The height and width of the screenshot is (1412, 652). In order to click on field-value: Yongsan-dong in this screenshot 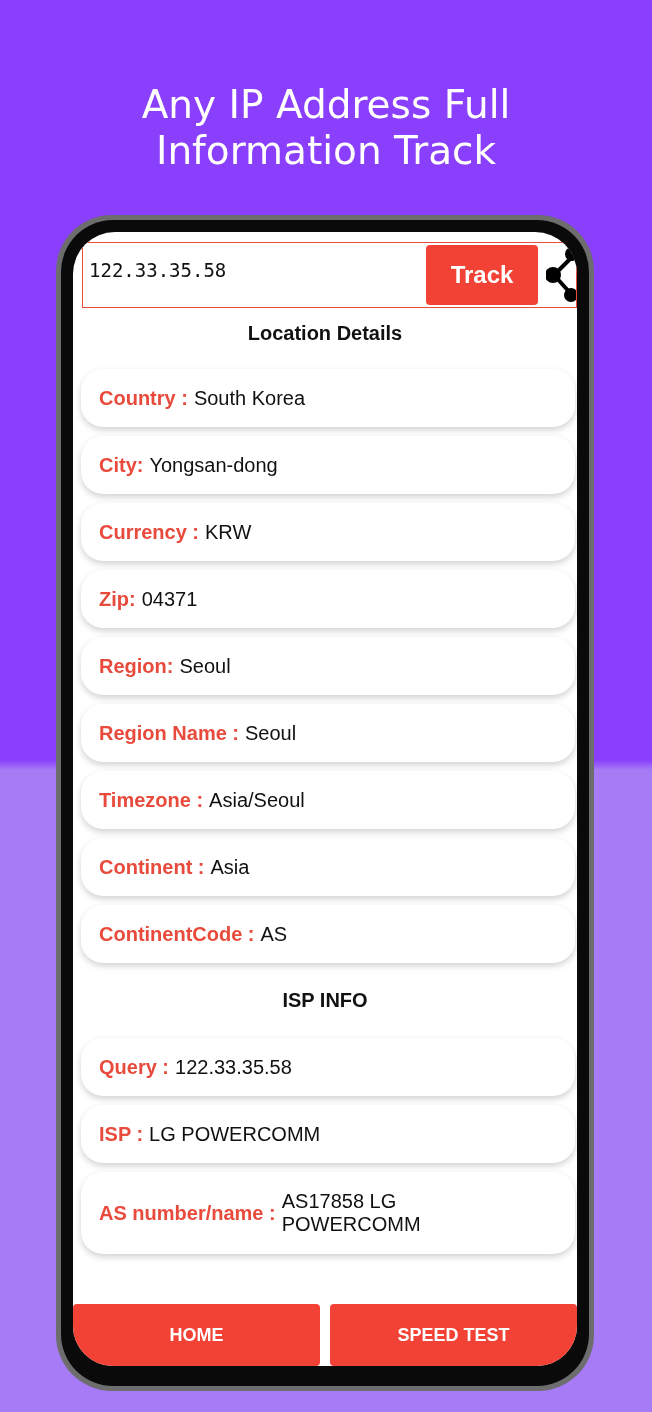, I will do `click(213, 465)`.